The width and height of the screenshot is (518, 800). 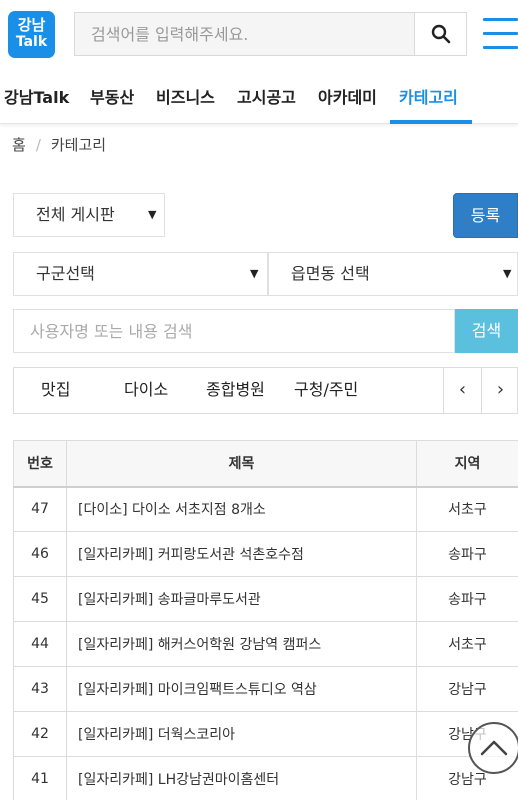 What do you see at coordinates (55, 390) in the screenshot?
I see `category-tab-restaurants: 맛집` at bounding box center [55, 390].